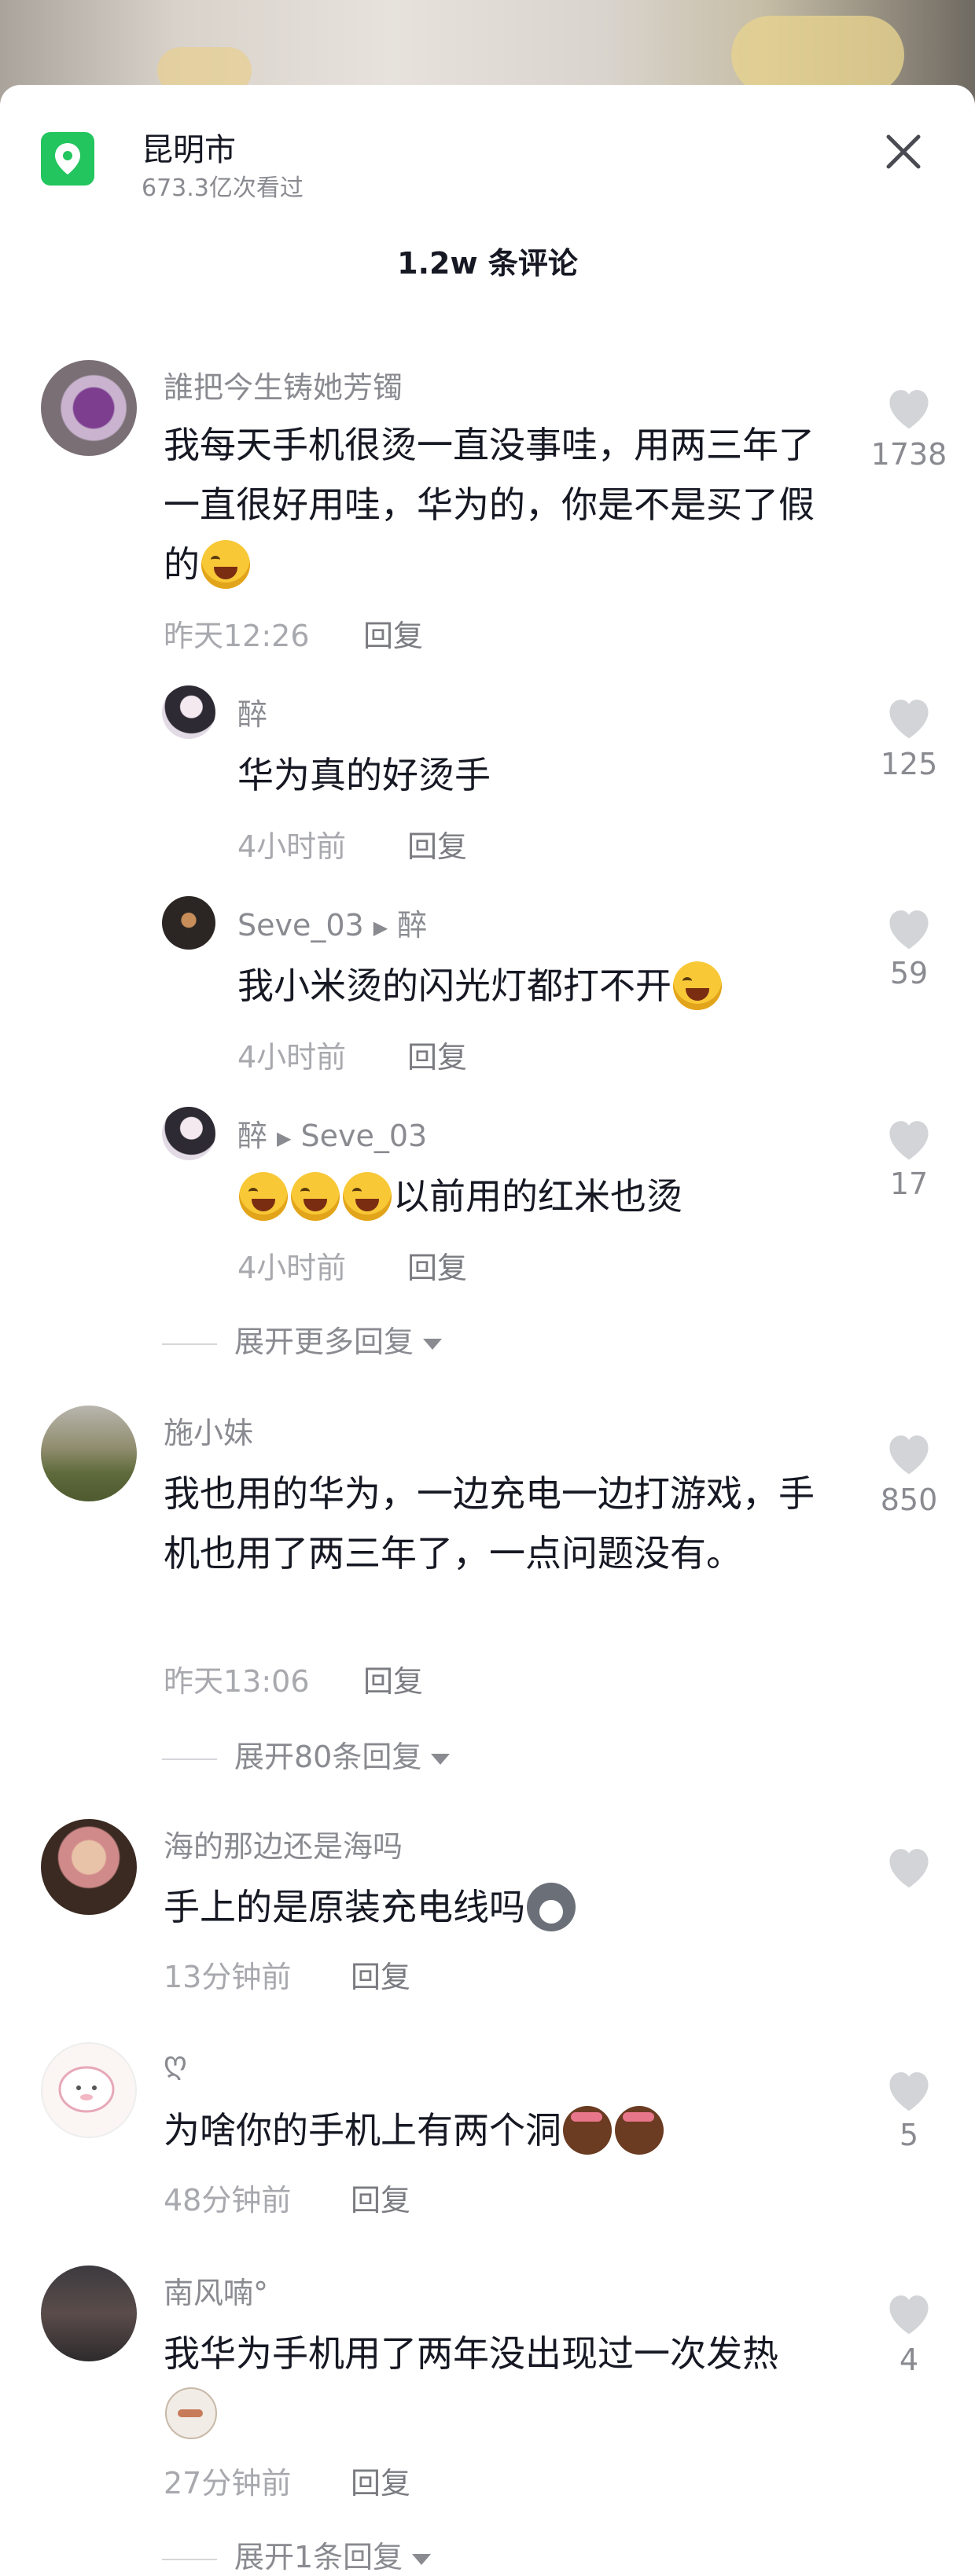 The height and width of the screenshot is (2576, 975). What do you see at coordinates (817, 55) in the screenshot?
I see `video-background-detail` at bounding box center [817, 55].